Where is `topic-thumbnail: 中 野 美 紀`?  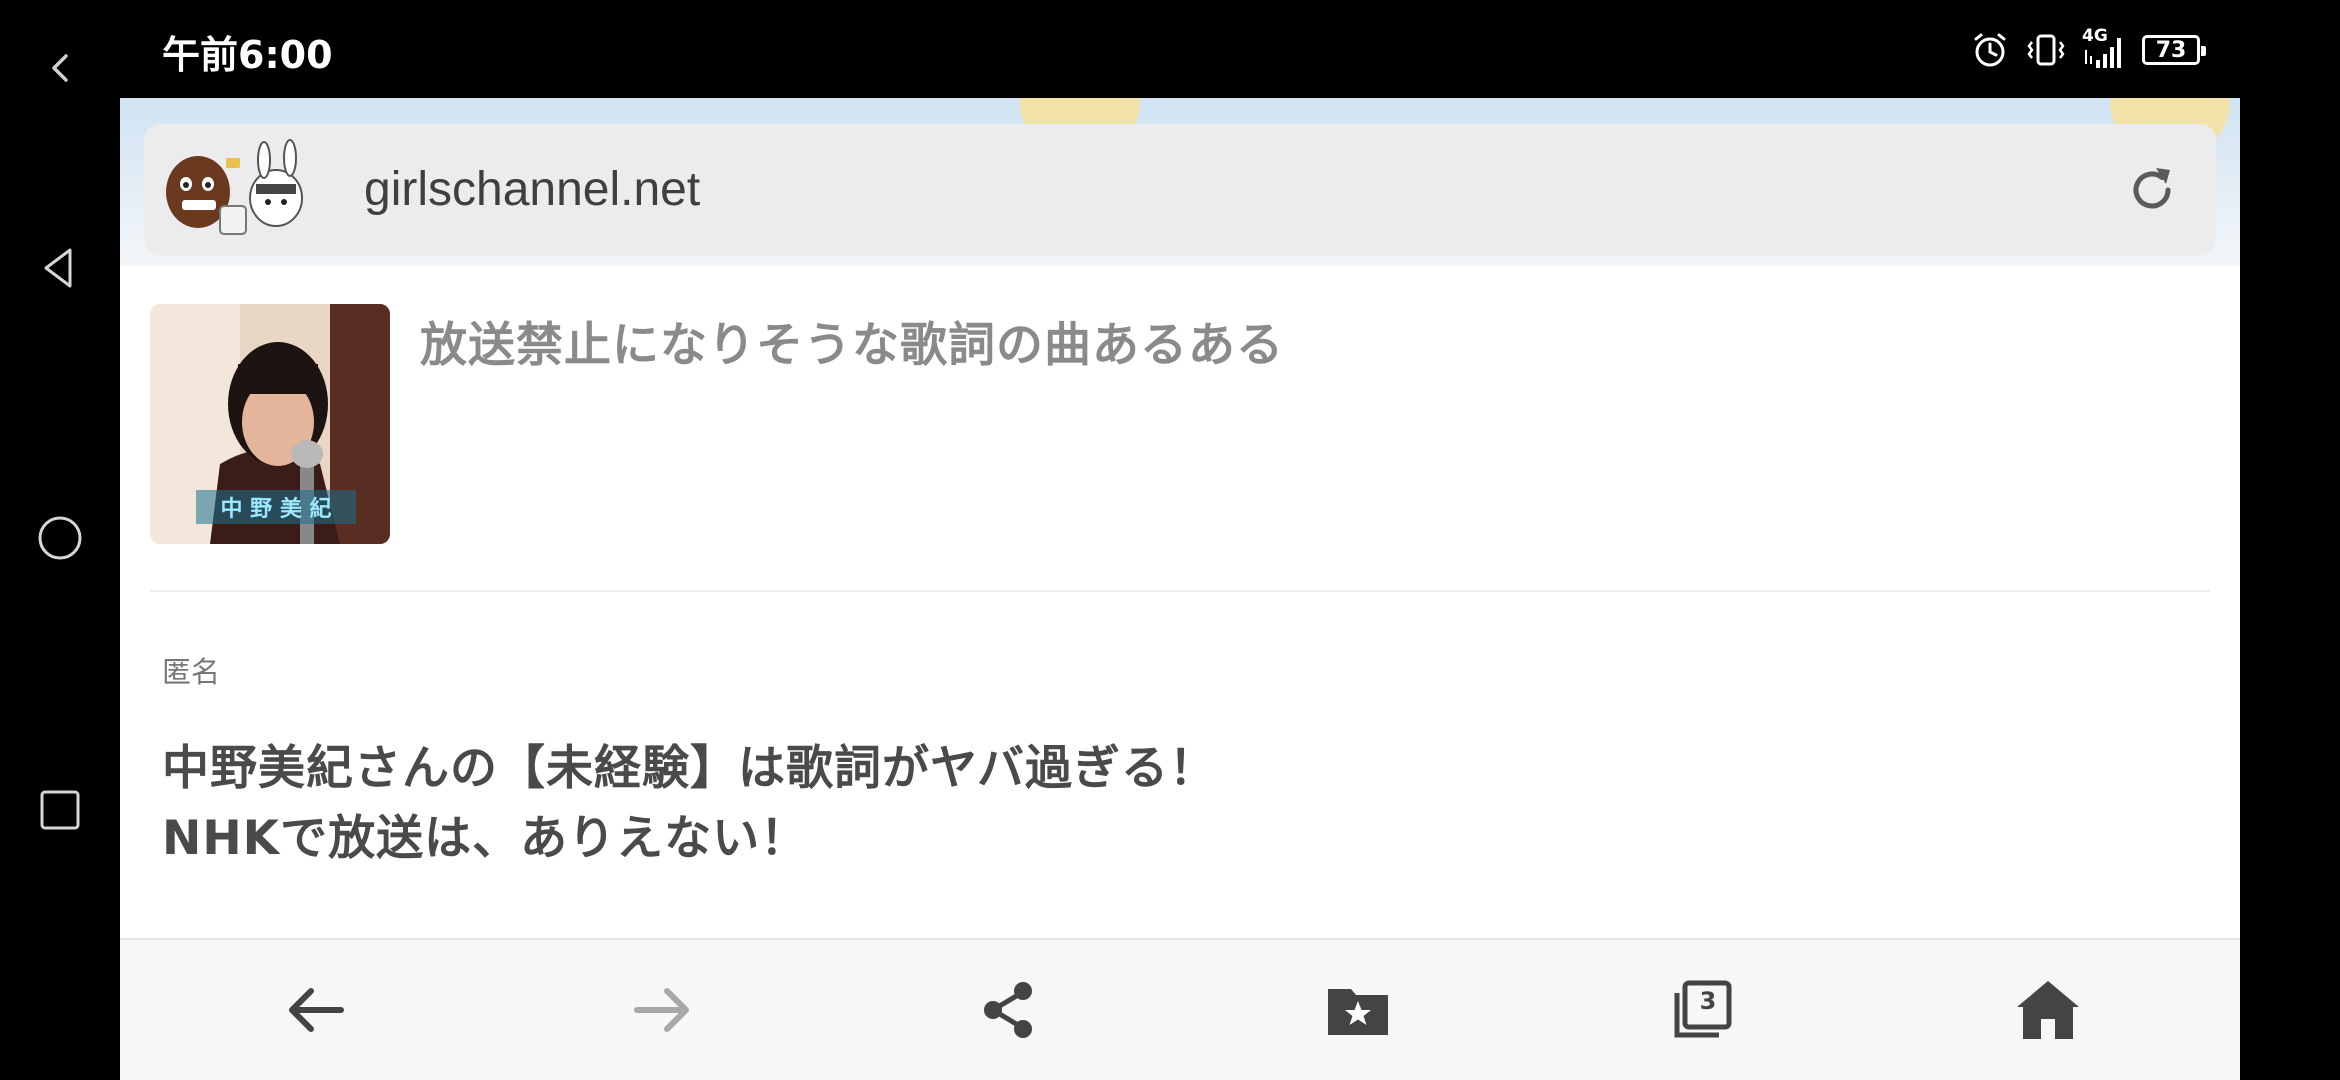 topic-thumbnail: 中 野 美 紀 is located at coordinates (270, 424).